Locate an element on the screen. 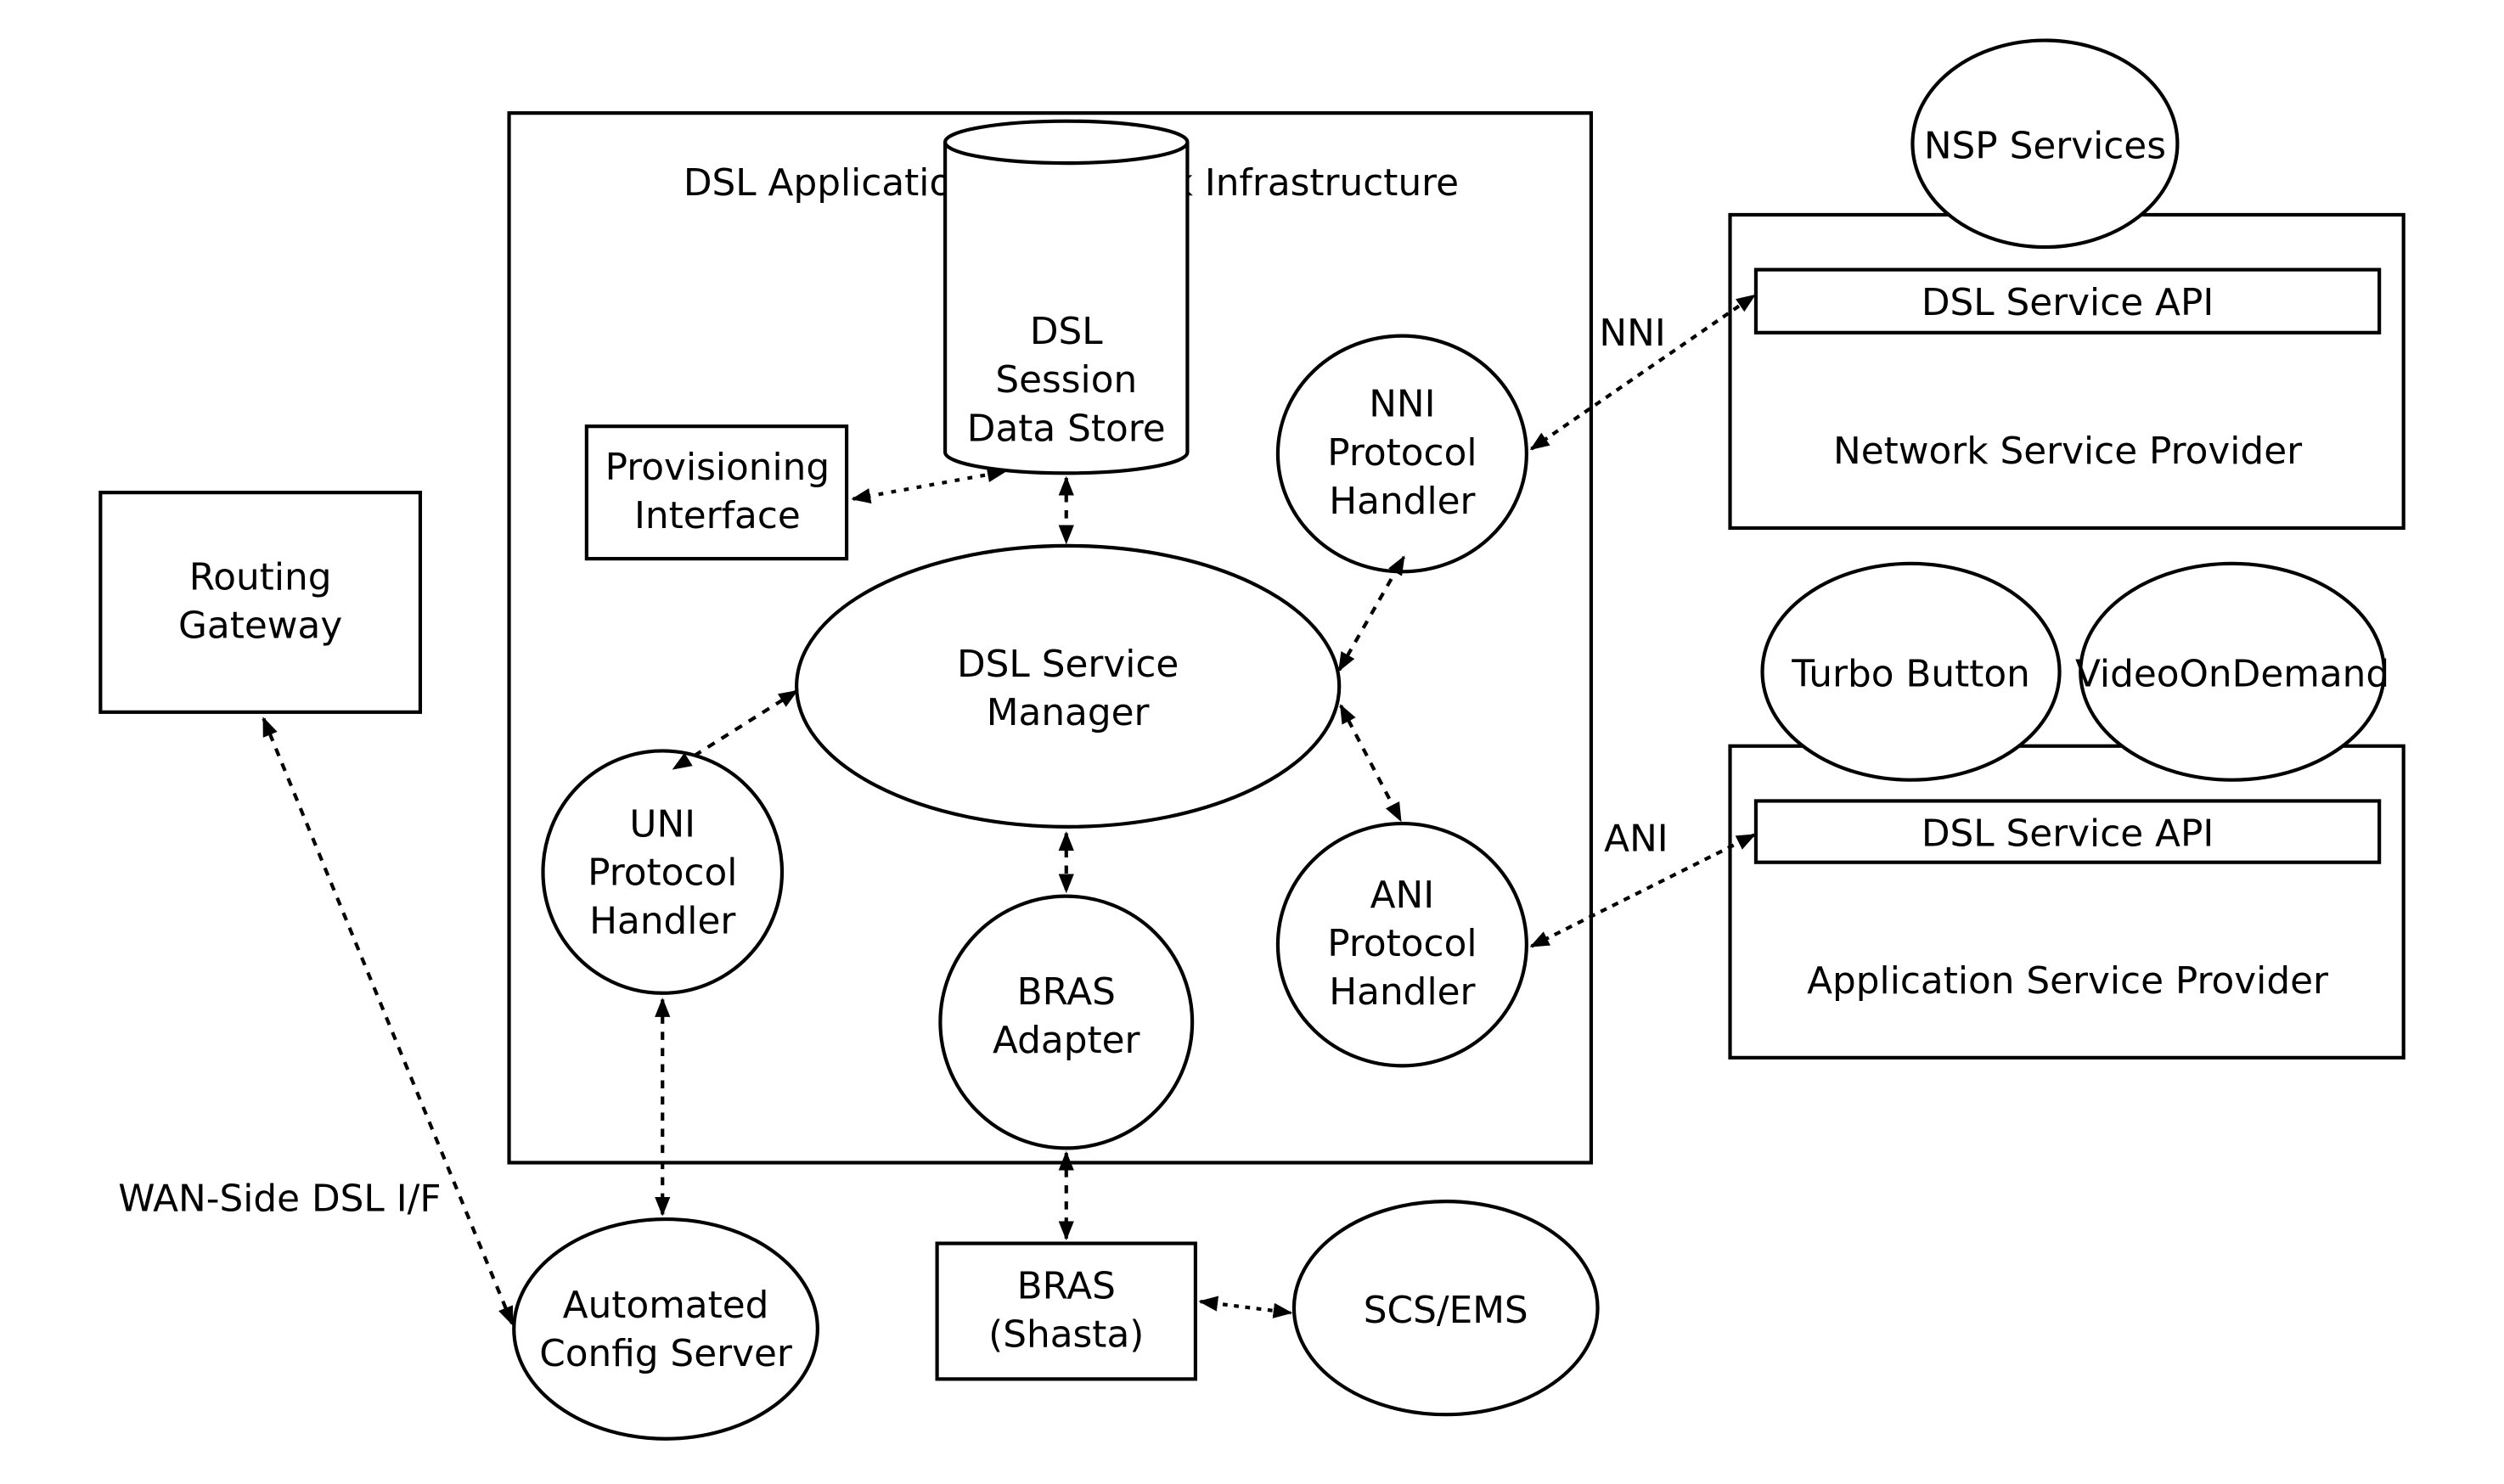  wan-edge-label: WAN-Side DSL I/F is located at coordinates (279, 1199).